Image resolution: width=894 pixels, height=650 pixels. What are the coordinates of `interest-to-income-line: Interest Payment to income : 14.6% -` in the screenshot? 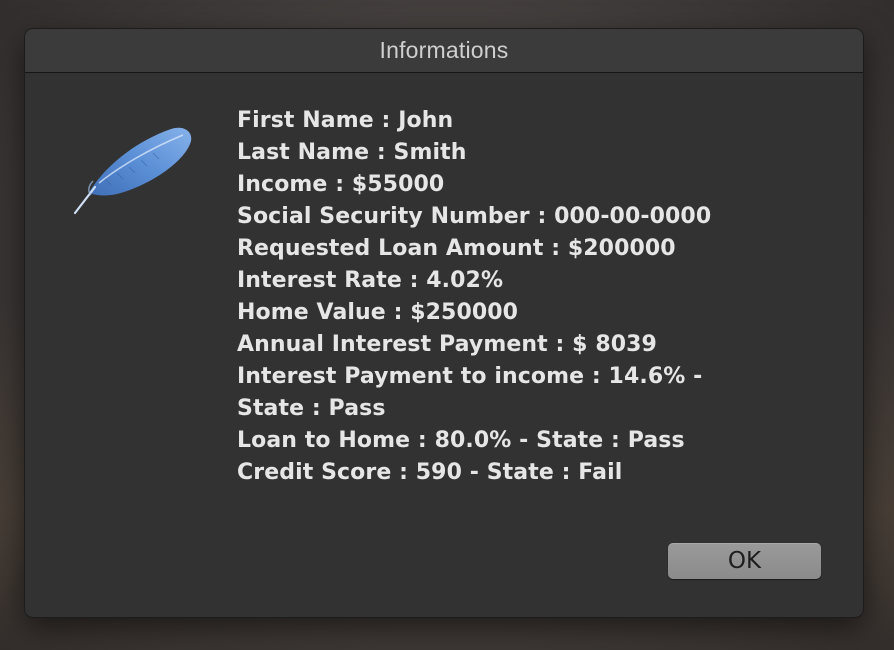 It's located at (470, 376).